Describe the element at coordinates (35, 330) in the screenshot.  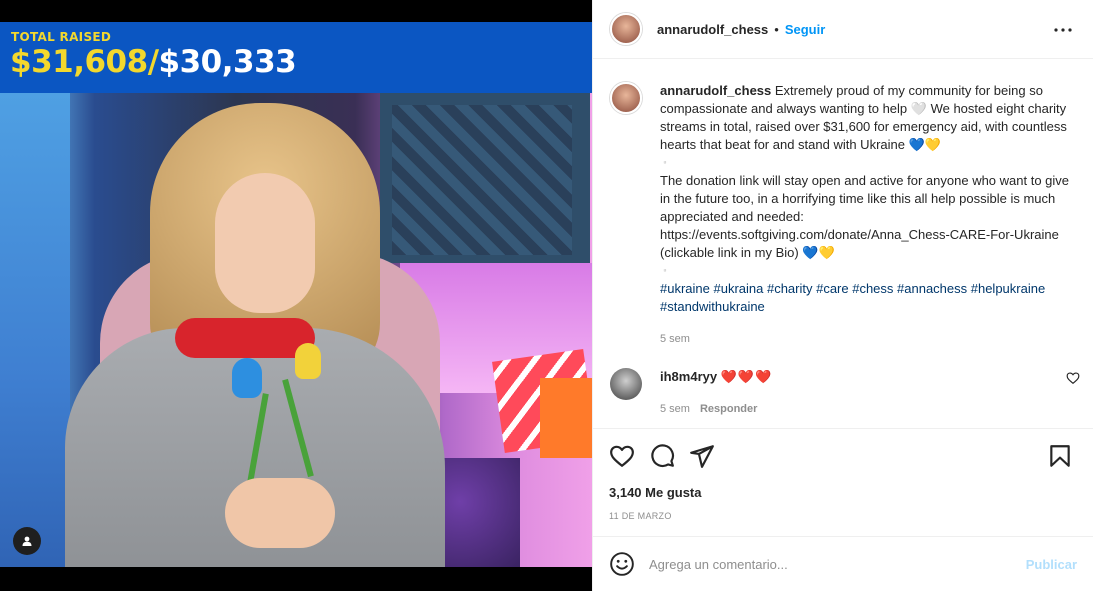
I see `scene-wall-left` at that location.